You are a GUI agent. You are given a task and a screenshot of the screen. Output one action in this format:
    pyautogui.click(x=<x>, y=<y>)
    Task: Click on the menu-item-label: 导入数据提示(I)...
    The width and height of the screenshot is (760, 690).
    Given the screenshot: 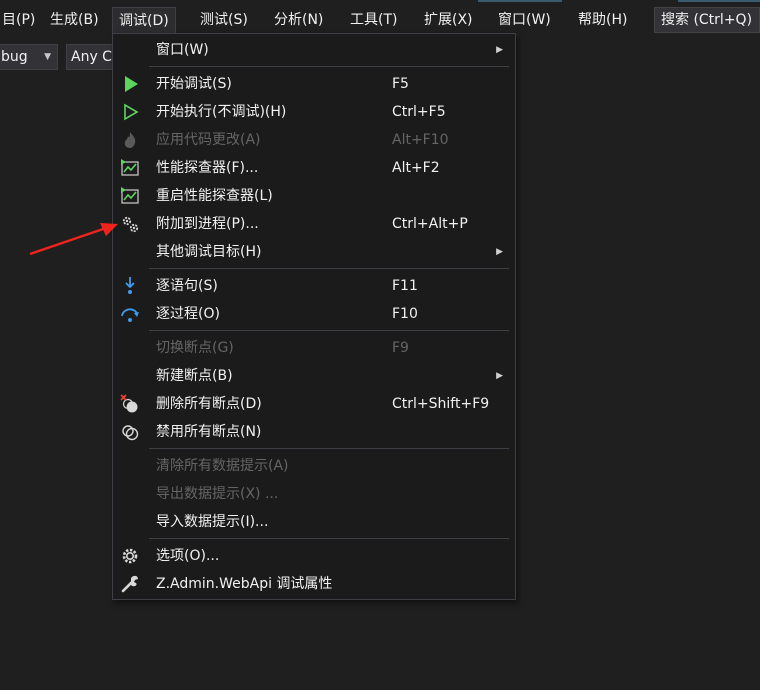 What is the action you would take?
    pyautogui.click(x=212, y=522)
    